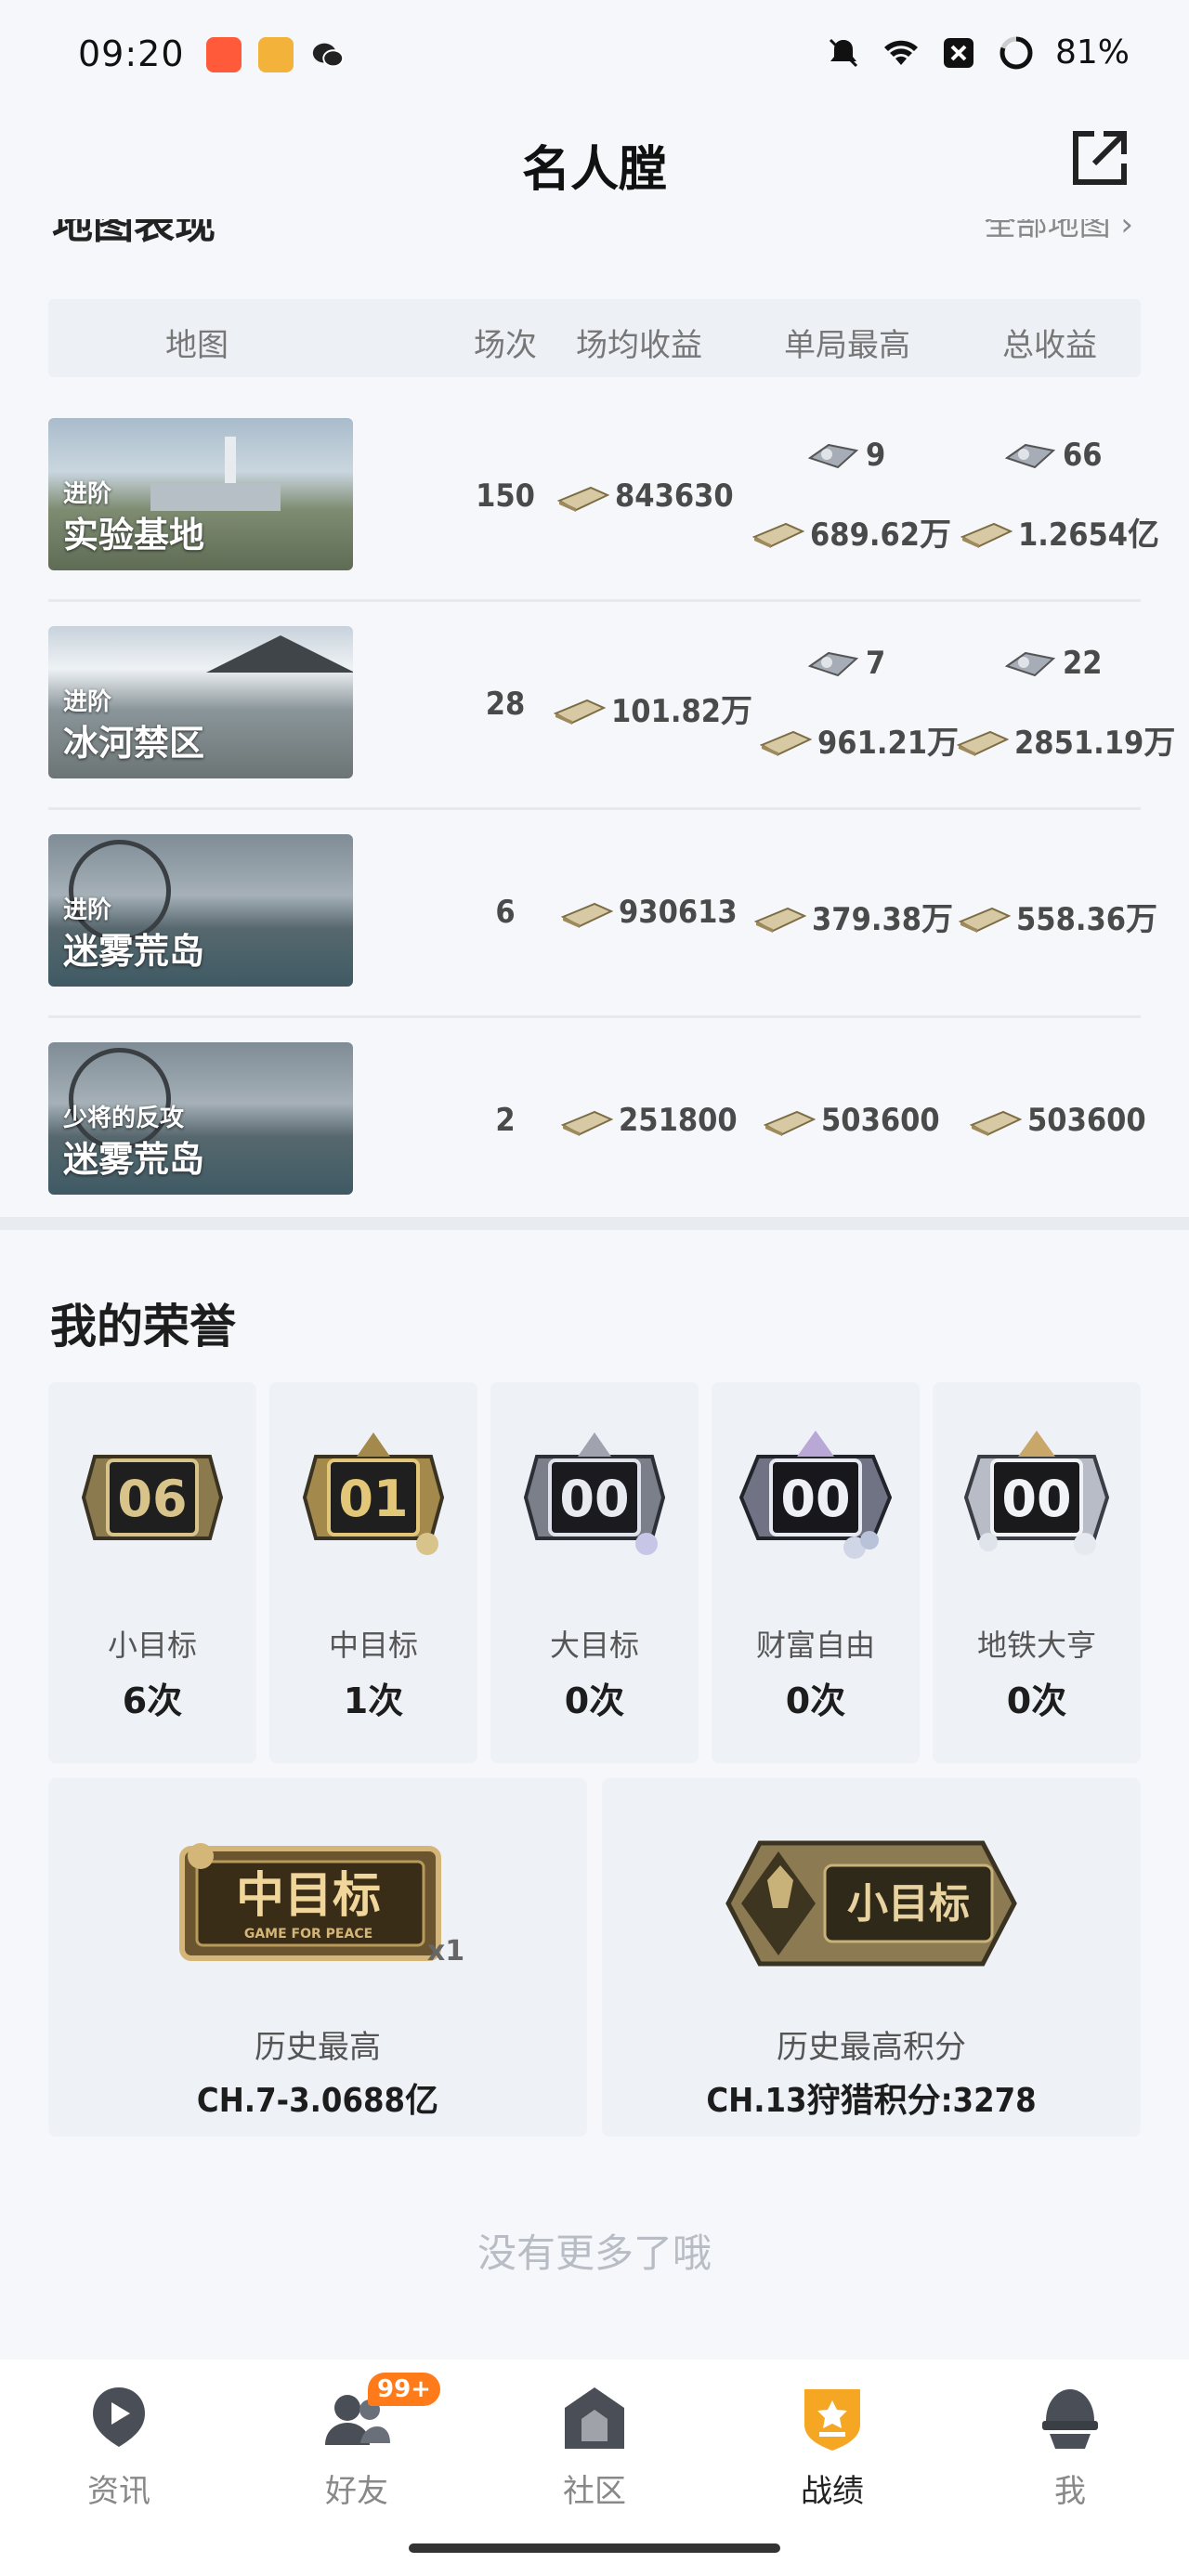  Describe the element at coordinates (119, 2417) in the screenshot. I see `news-icon` at that location.